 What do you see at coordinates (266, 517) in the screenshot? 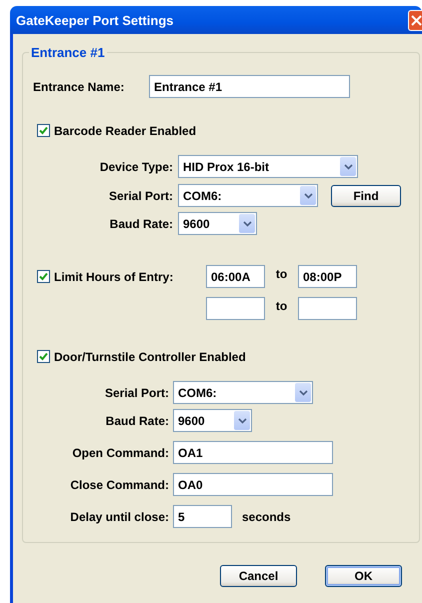
I see `unit-label: seconds` at bounding box center [266, 517].